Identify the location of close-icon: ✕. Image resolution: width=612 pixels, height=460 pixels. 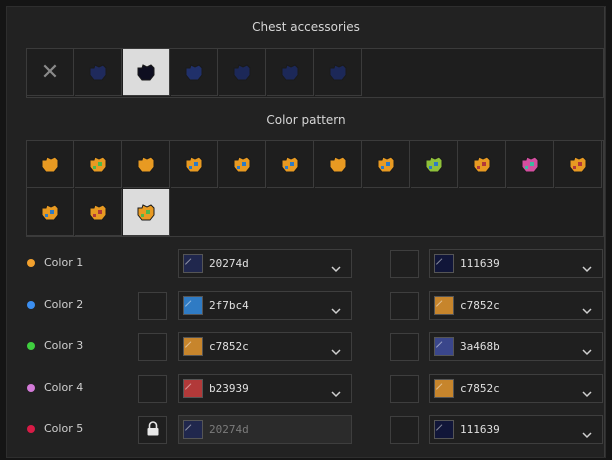
(50, 72).